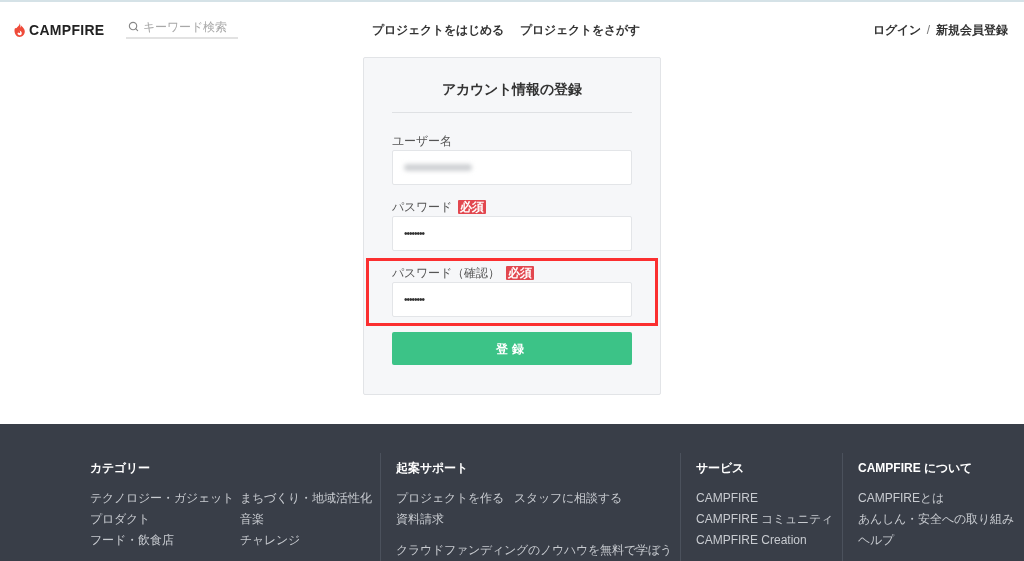 The image size is (1024, 561). I want to click on footer-link: スタッフに相談する, so click(568, 498).